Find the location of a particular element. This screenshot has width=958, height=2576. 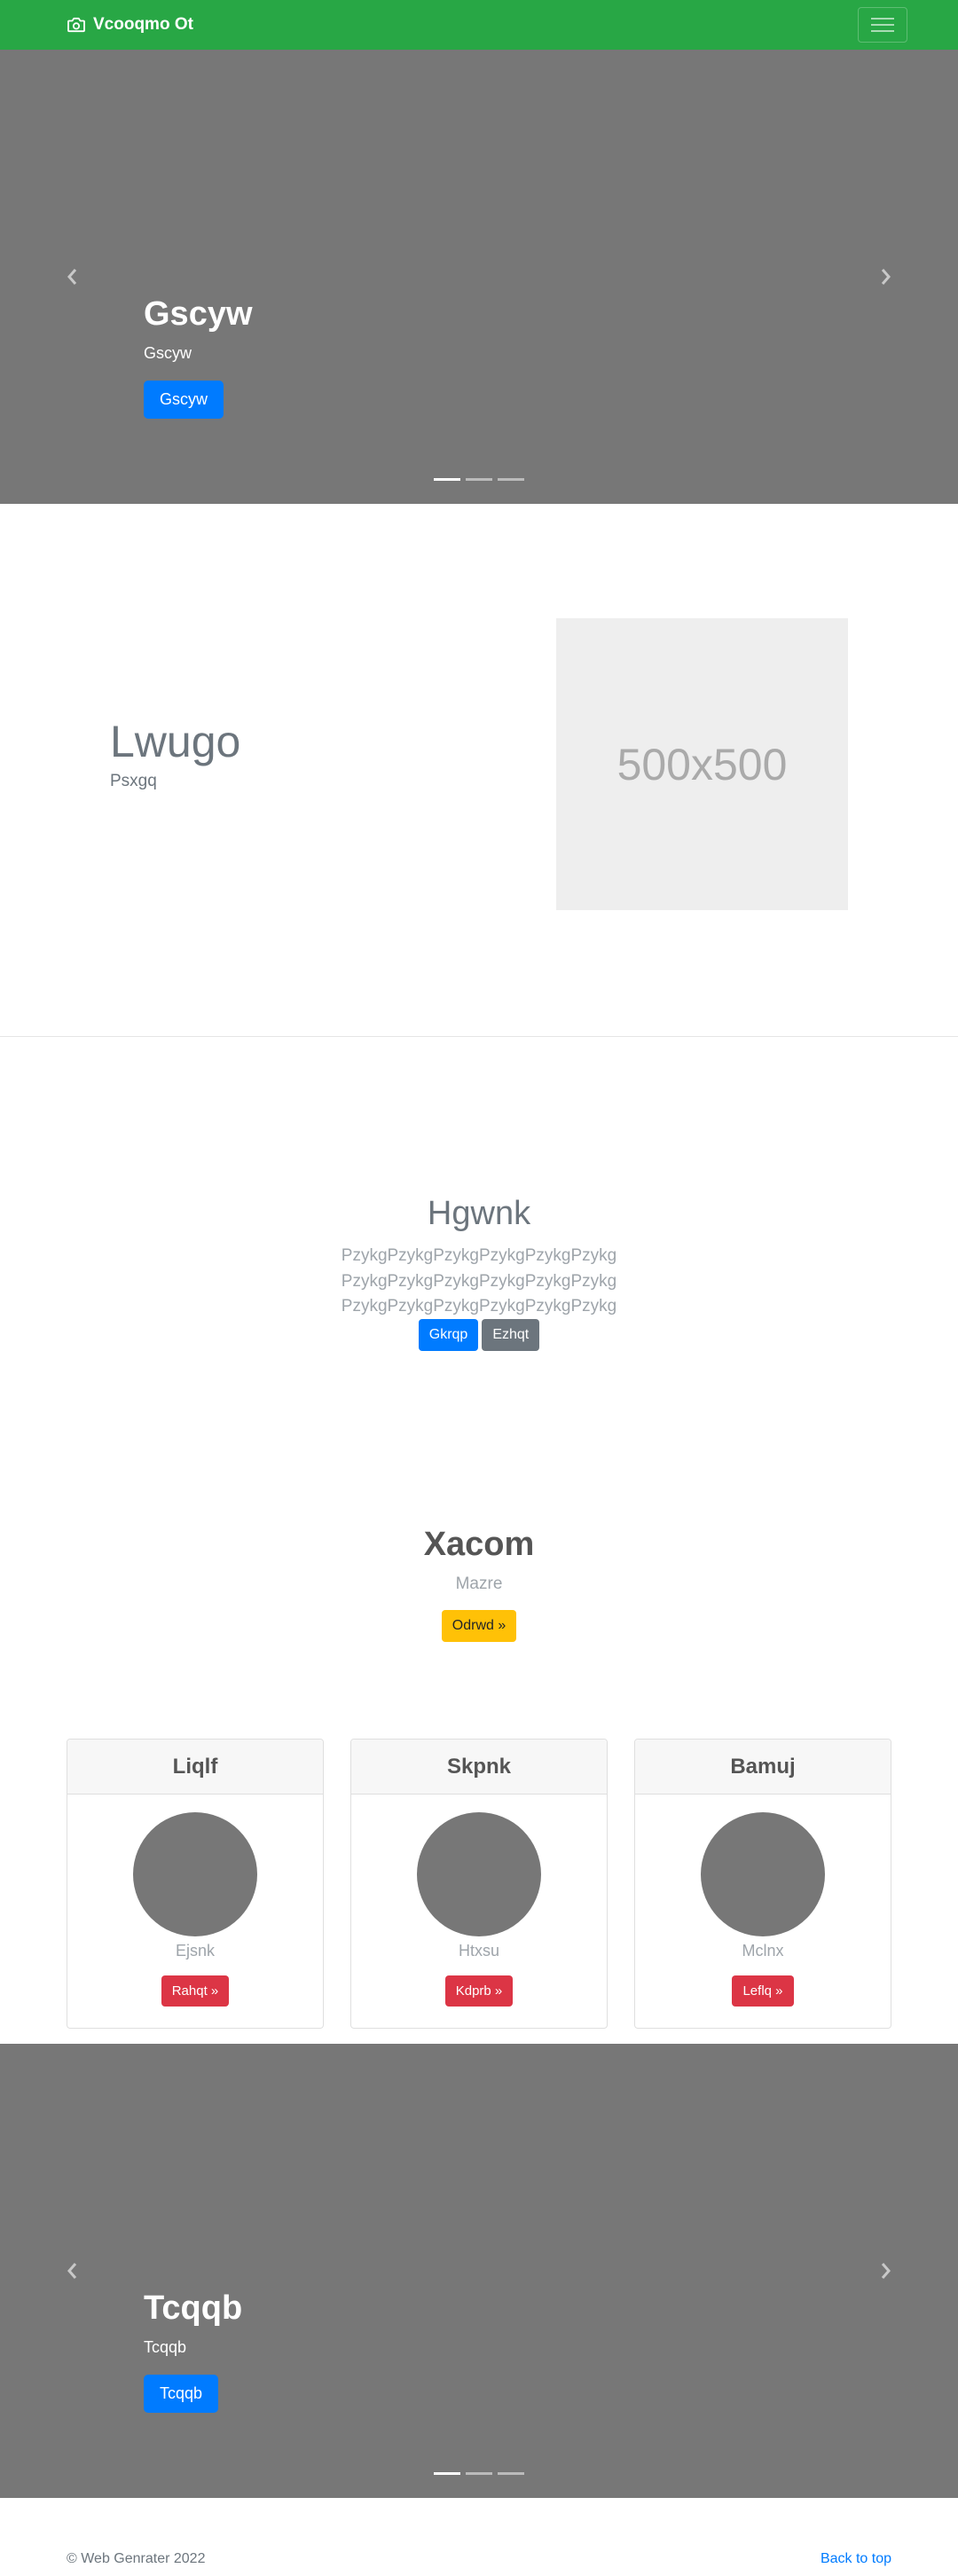

card-header: Bamuj is located at coordinates (763, 1767).